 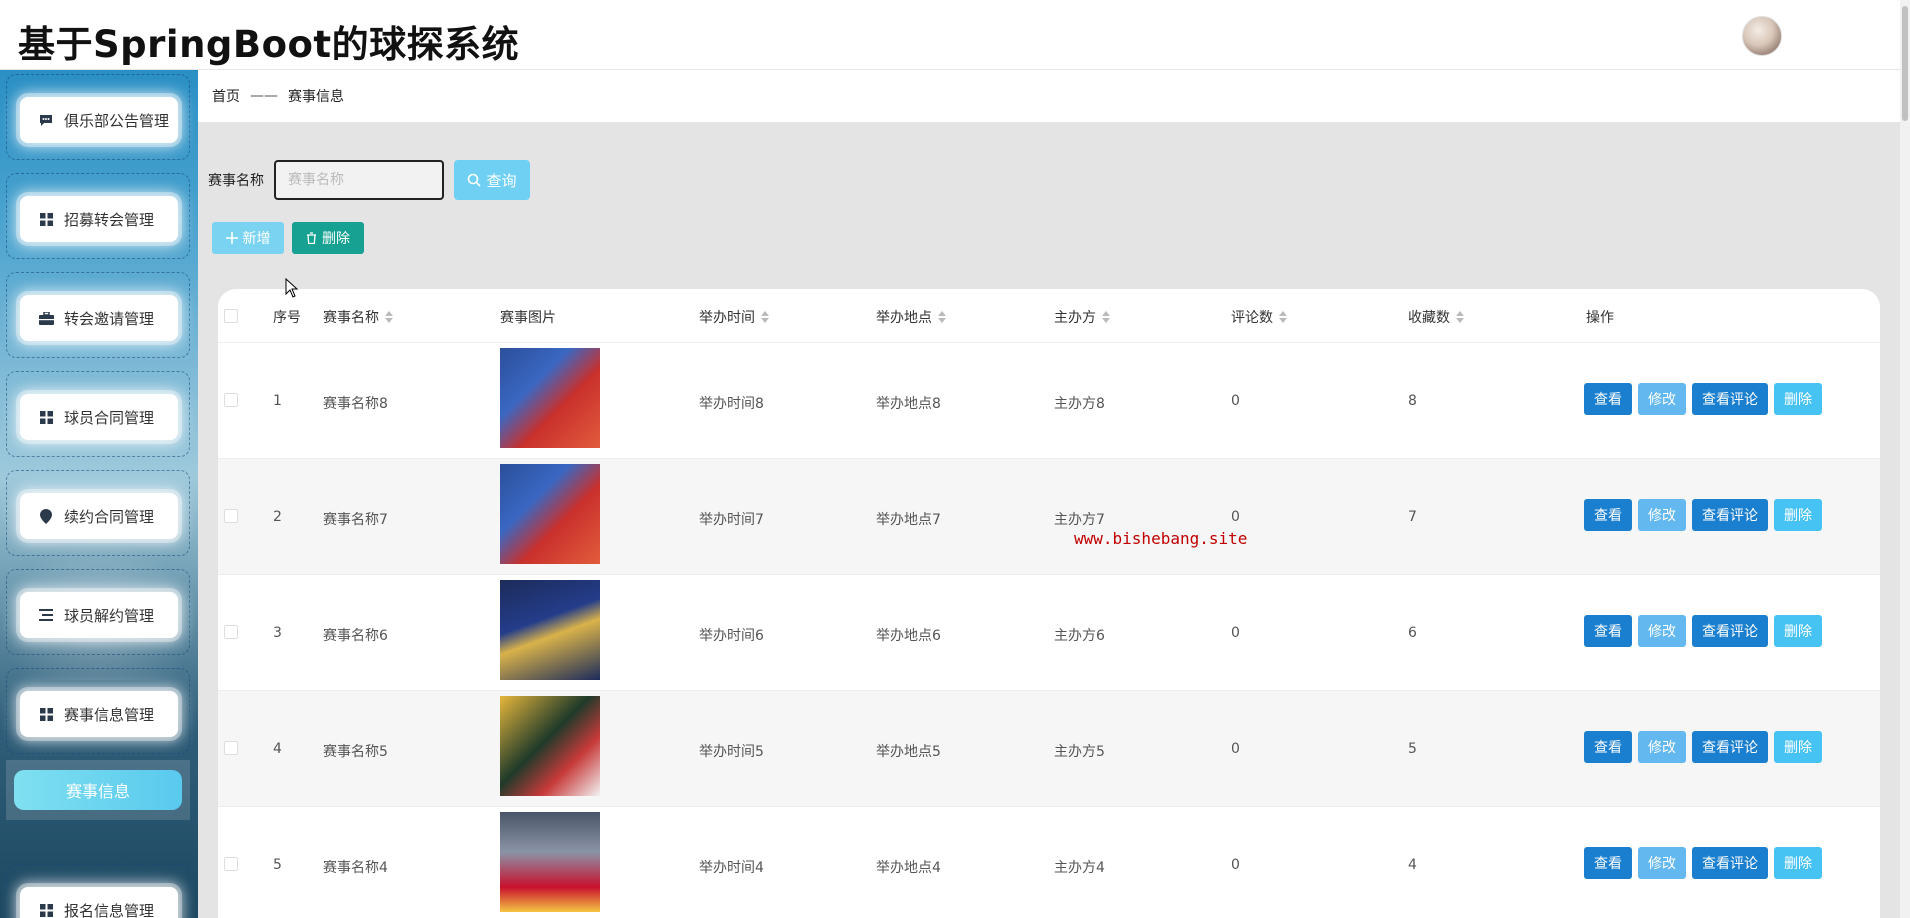 I want to click on sidebar-item-player-contract: 球员合同管理, so click(x=99, y=417).